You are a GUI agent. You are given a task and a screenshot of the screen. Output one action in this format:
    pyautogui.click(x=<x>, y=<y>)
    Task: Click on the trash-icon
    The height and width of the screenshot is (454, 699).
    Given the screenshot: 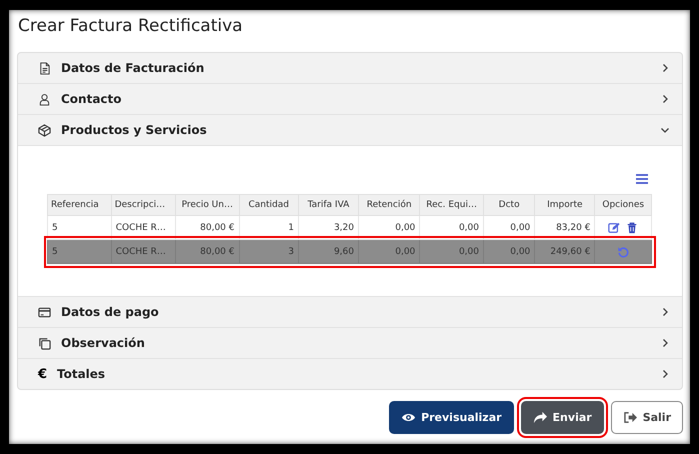 What is the action you would take?
    pyautogui.click(x=632, y=228)
    